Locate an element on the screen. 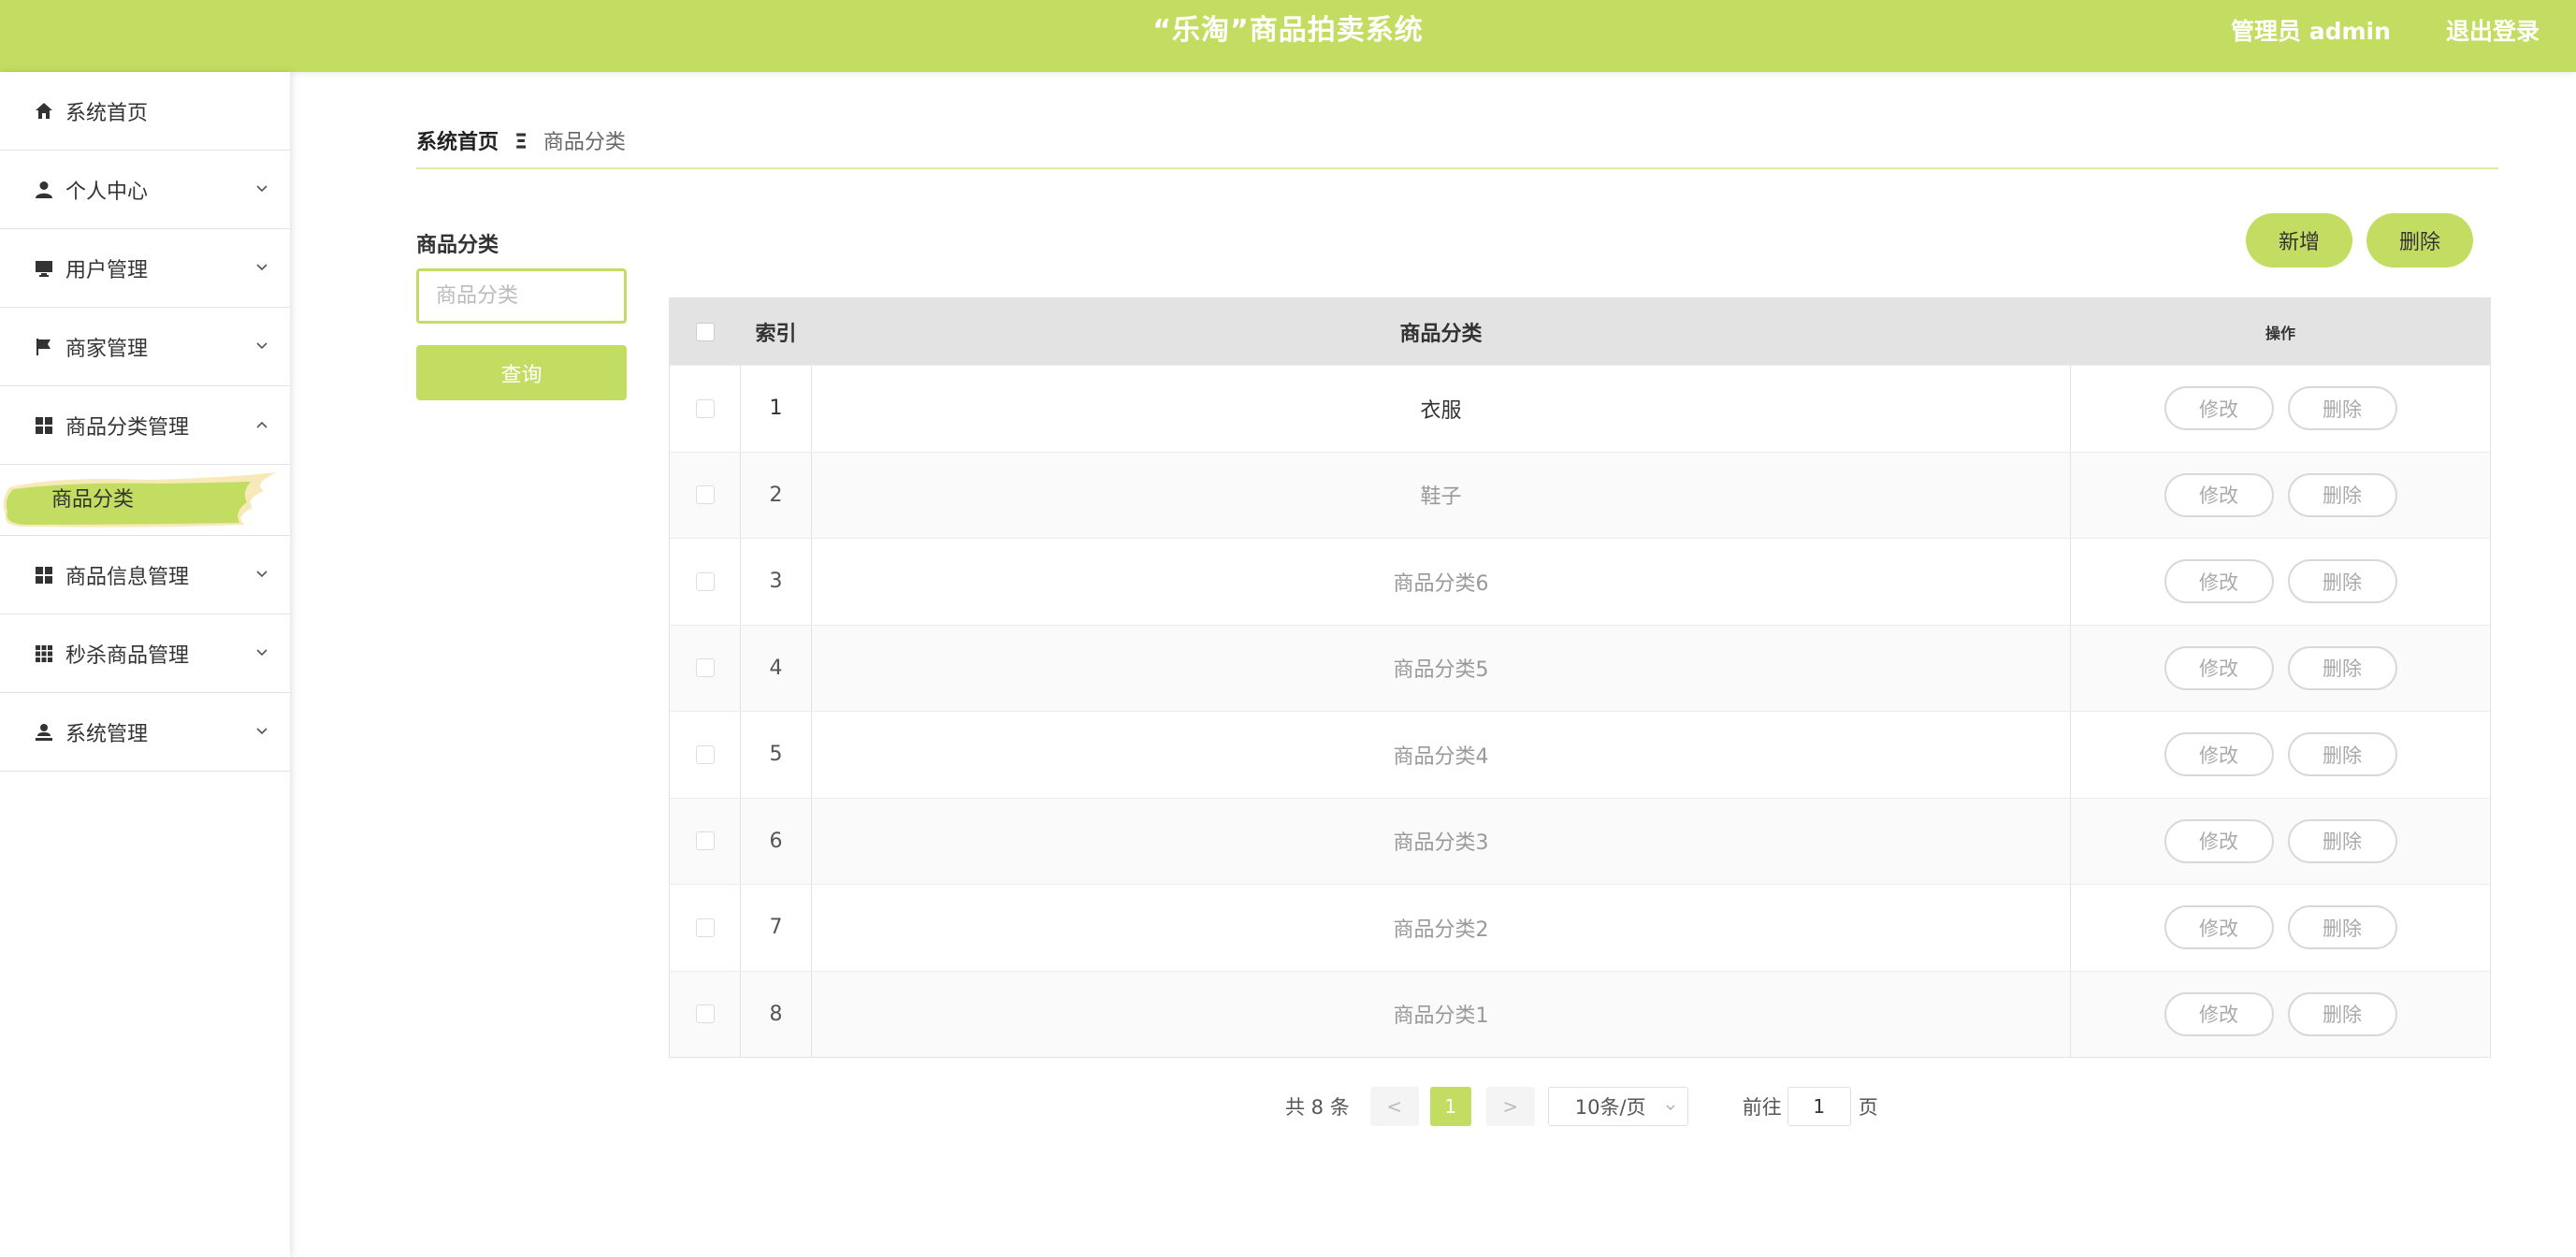  home-icon is located at coordinates (44, 111).